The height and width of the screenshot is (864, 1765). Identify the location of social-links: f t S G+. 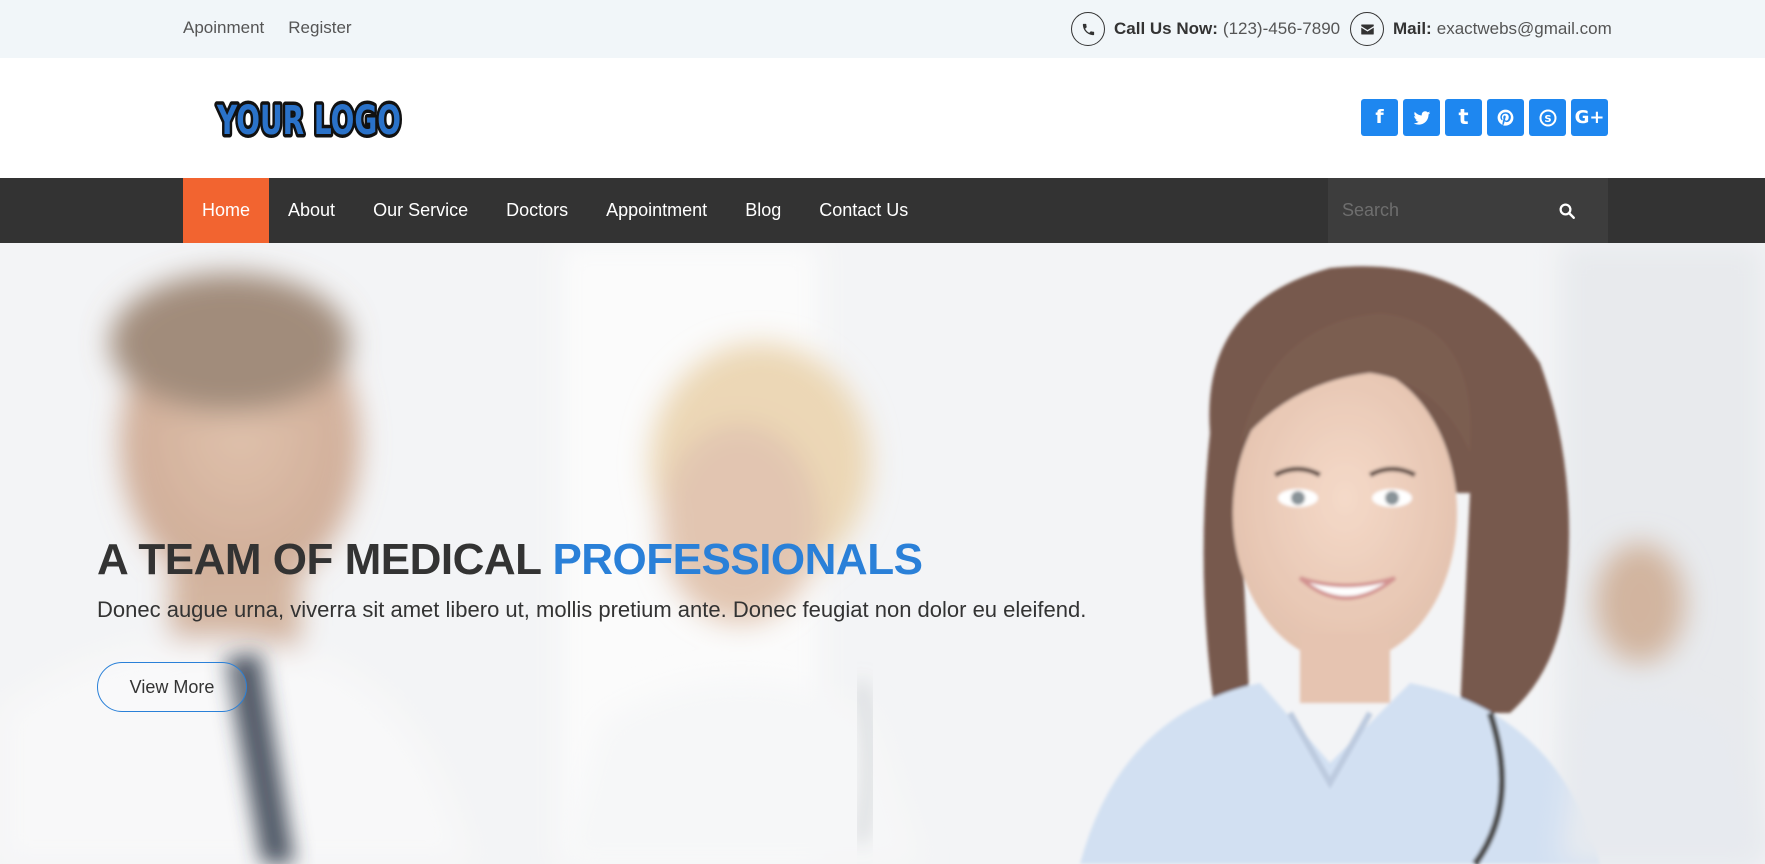
(1484, 117).